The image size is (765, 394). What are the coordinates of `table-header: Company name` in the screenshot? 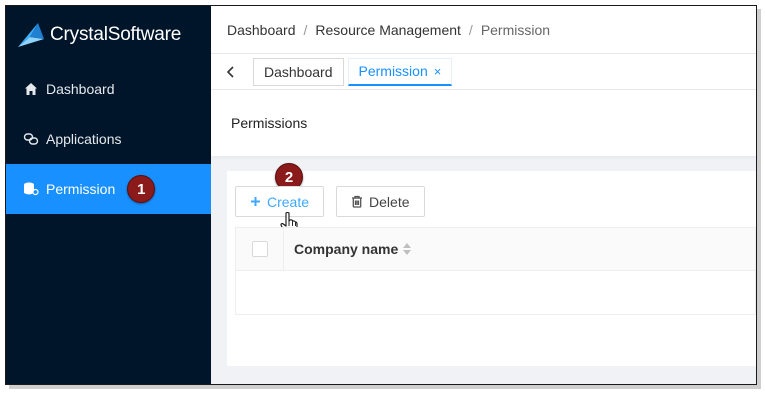 It's located at (495, 249).